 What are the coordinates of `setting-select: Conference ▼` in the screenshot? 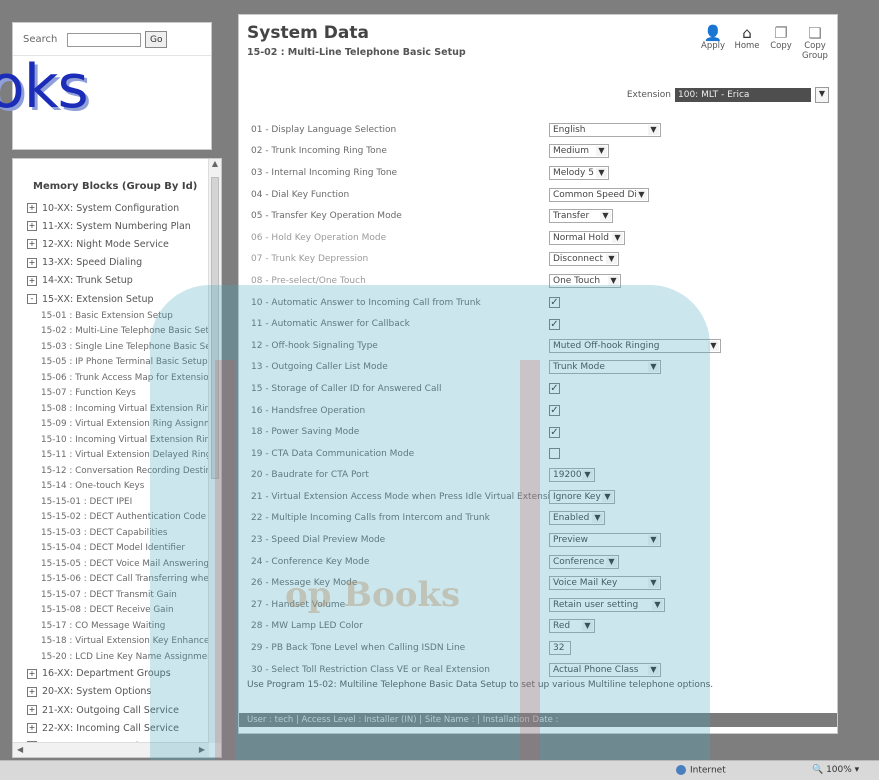 It's located at (584, 561).